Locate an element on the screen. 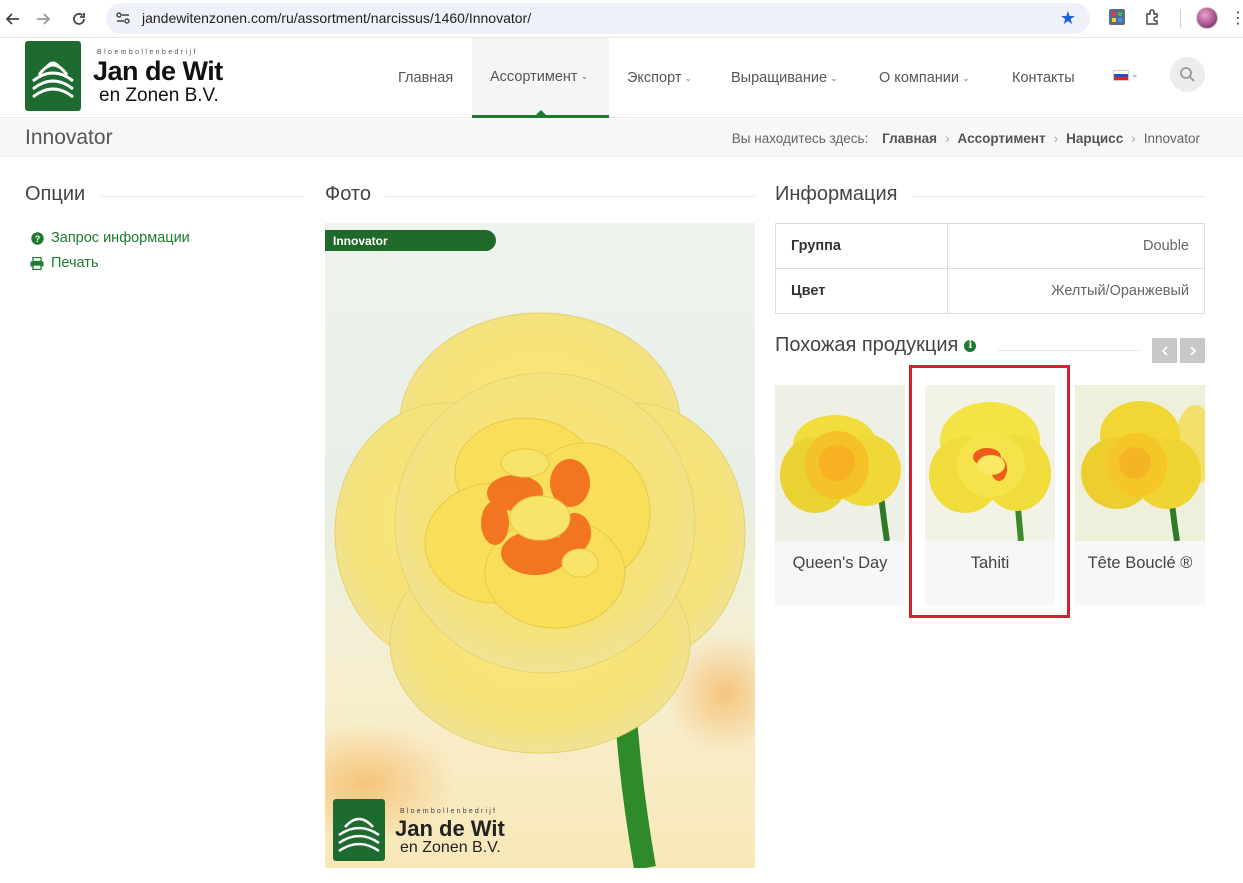 This screenshot has height=883, width=1243. carousel-prev-button is located at coordinates (1164, 350).